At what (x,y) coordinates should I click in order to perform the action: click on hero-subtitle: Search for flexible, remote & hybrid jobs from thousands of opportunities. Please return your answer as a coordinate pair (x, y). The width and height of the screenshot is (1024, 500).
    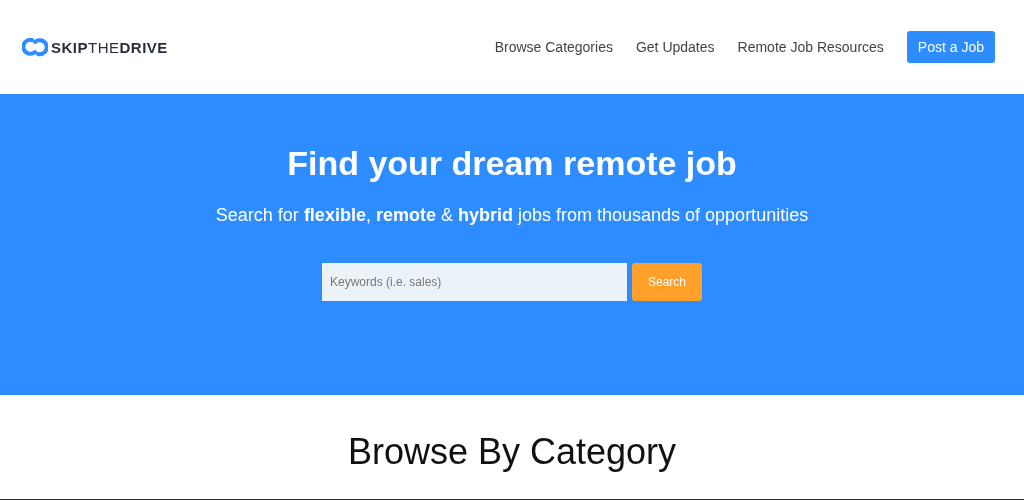
    Looking at the image, I should click on (512, 215).